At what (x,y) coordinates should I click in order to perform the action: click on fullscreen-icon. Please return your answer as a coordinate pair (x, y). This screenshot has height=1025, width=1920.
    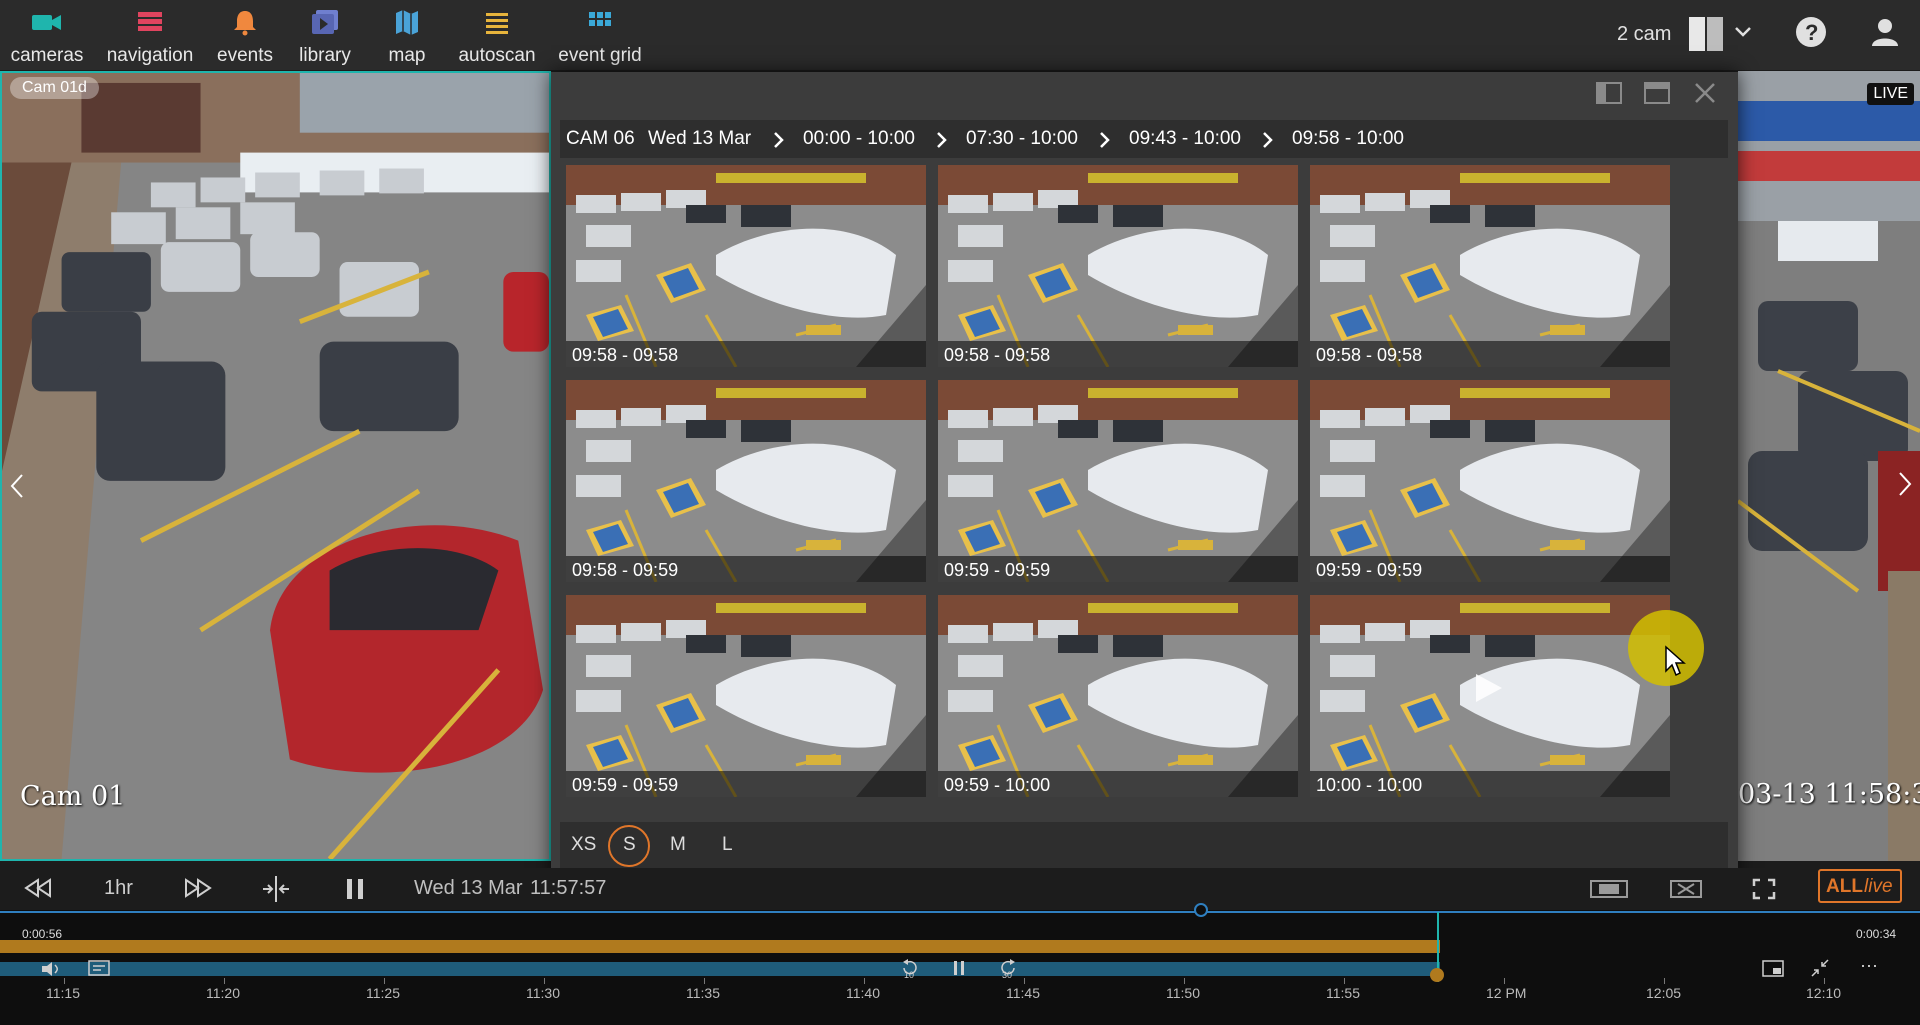
    Looking at the image, I should click on (1764, 889).